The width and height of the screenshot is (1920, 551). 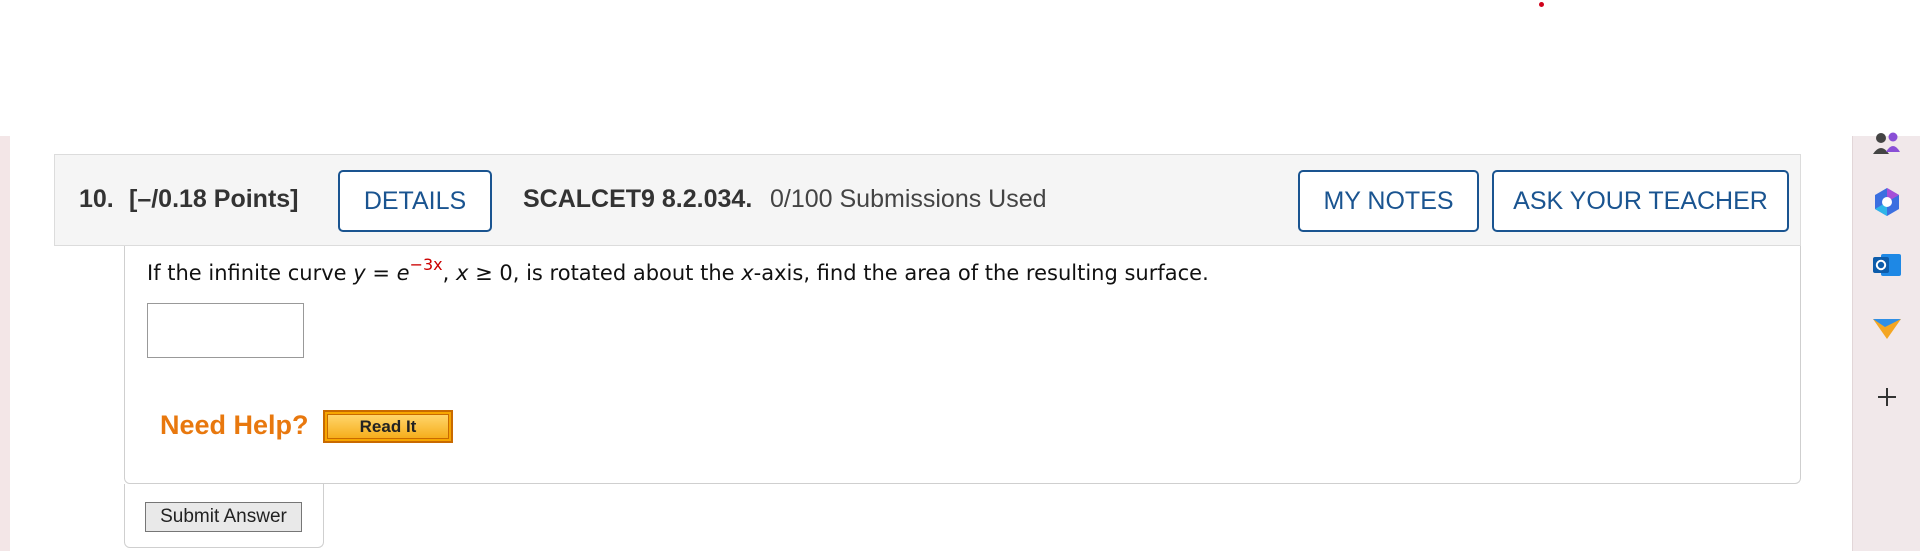 I want to click on submissions-used: 0/100 Submissions Used, so click(x=908, y=199).